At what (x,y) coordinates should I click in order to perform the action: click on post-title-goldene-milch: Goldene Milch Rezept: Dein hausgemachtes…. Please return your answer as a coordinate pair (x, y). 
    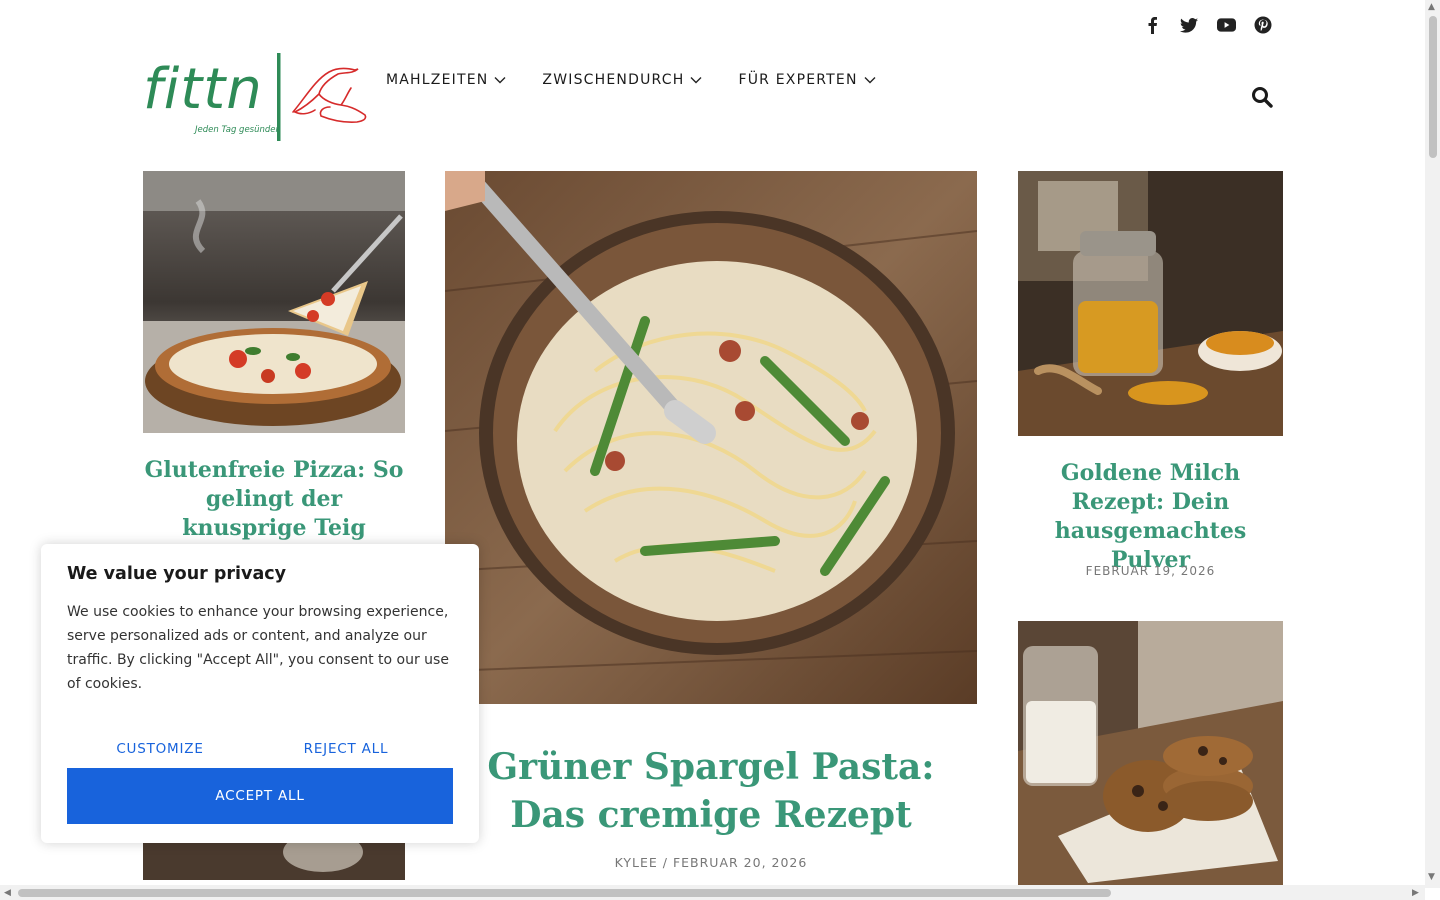
    Looking at the image, I should click on (1150, 517).